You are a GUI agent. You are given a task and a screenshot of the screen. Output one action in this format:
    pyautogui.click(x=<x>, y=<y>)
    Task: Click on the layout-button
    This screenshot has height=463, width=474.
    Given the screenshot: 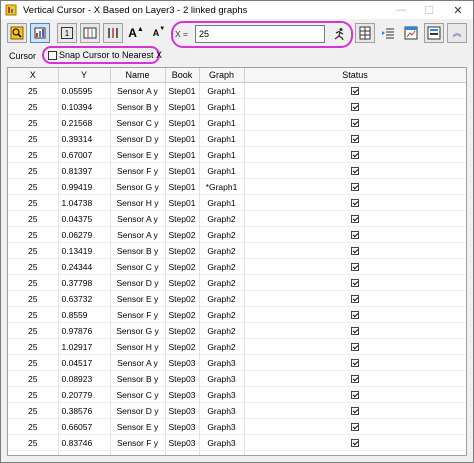 What is the action you would take?
    pyautogui.click(x=434, y=33)
    